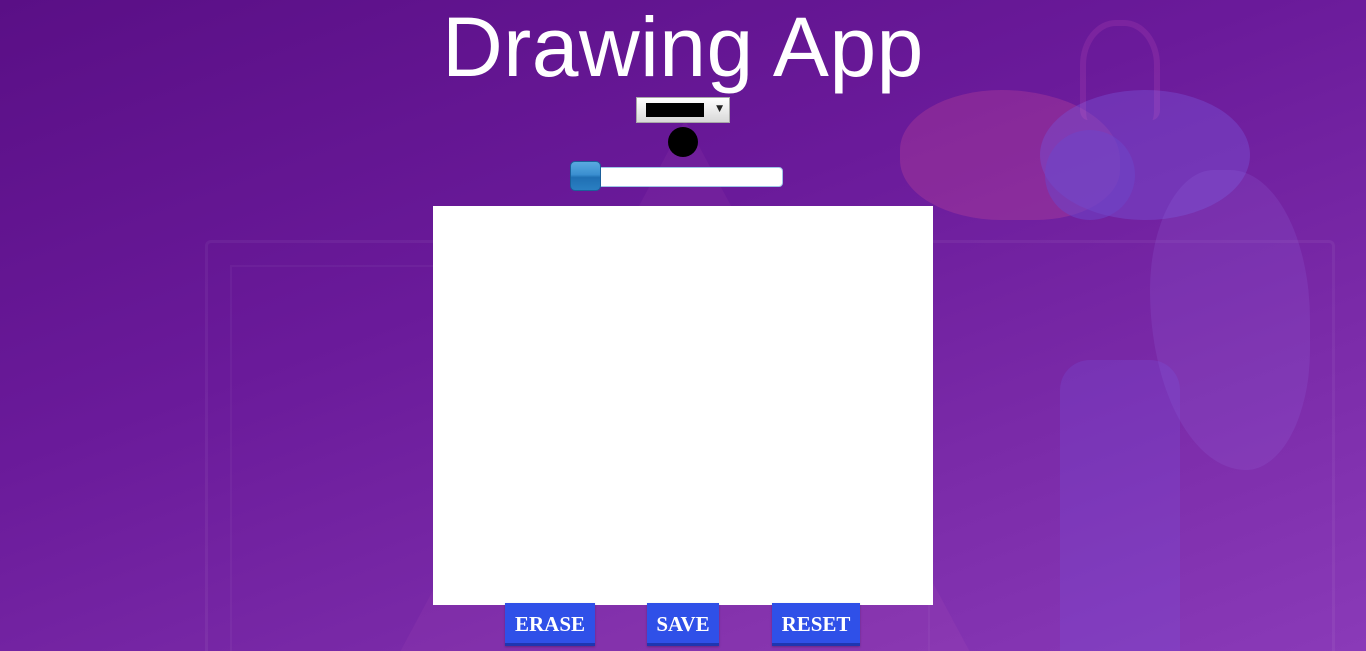  I want to click on brush-size-slider, so click(676, 176).